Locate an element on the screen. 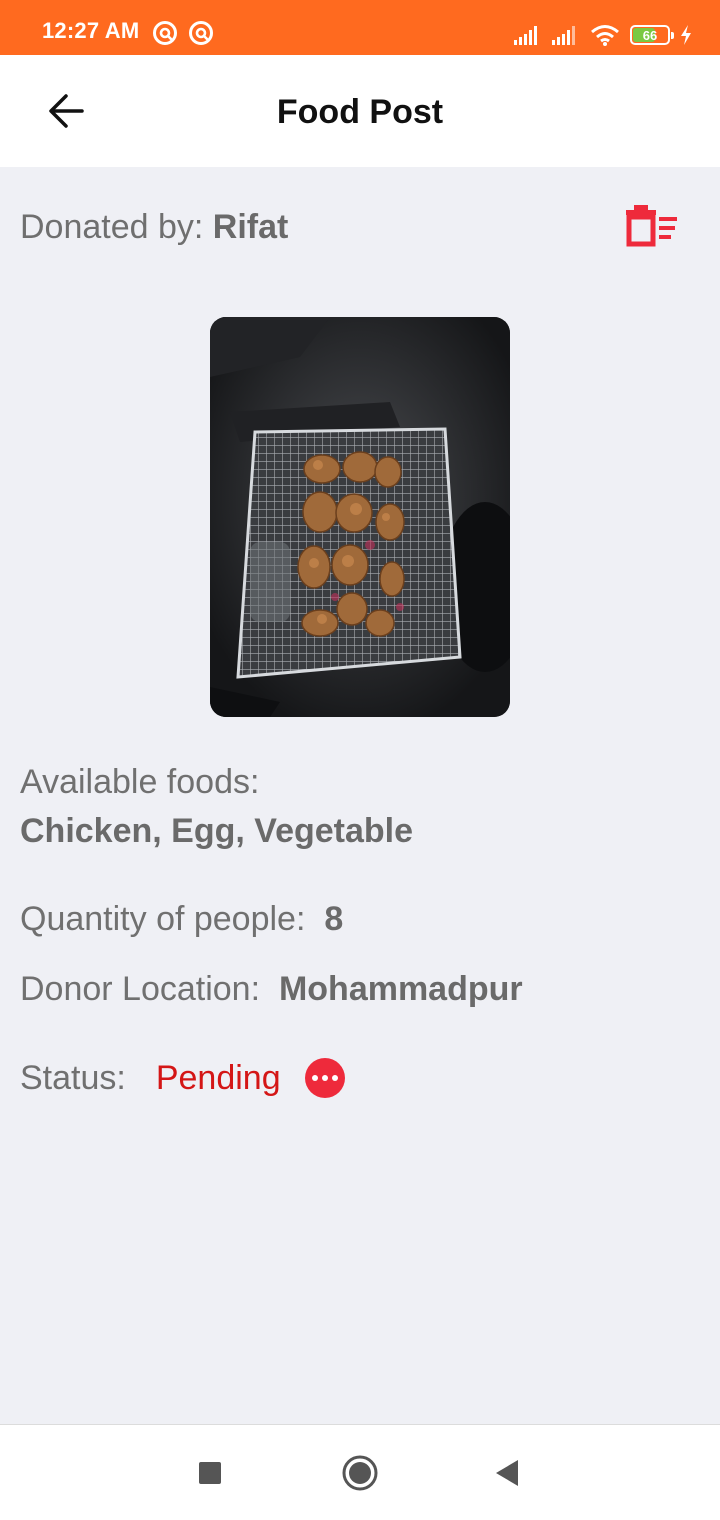  quantity-row: Quantity of people: 8 is located at coordinates (181, 919).